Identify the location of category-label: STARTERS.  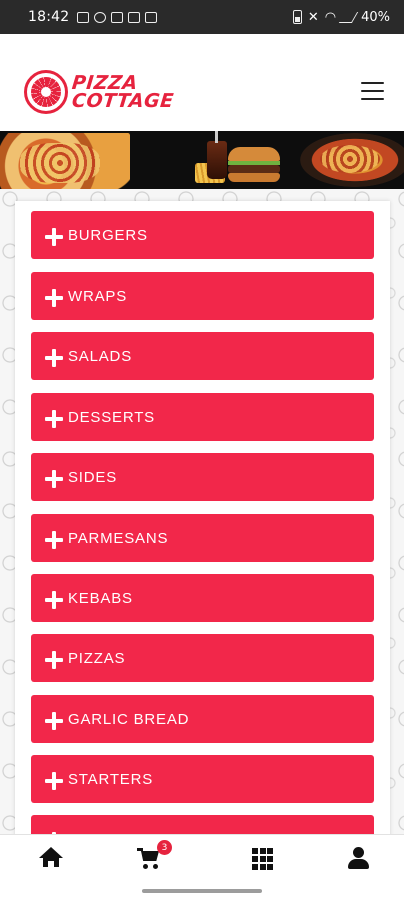
(111, 779).